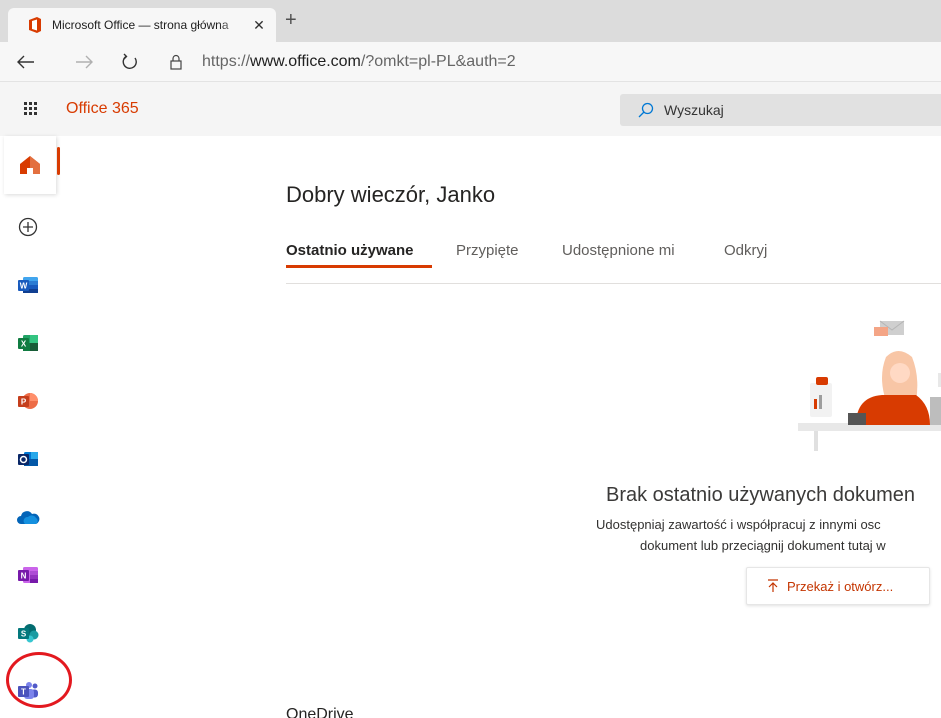 This screenshot has width=941, height=718. I want to click on section-heading-onedrive: OneDrive, so click(320, 712).